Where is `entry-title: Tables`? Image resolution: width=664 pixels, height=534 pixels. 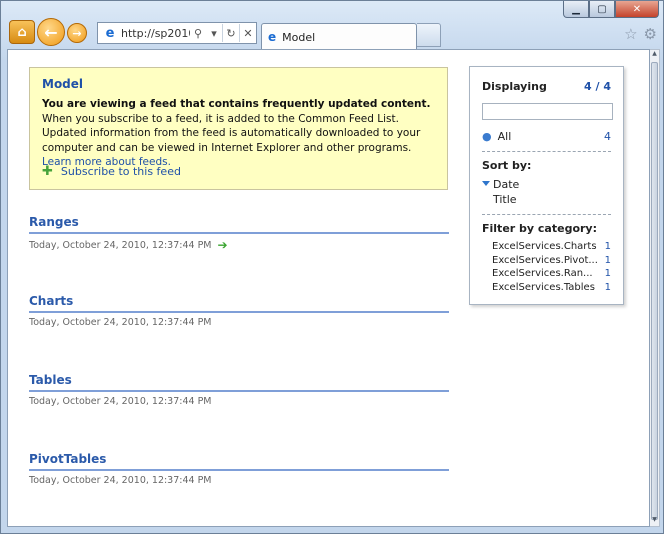
entry-title: Tables is located at coordinates (239, 382).